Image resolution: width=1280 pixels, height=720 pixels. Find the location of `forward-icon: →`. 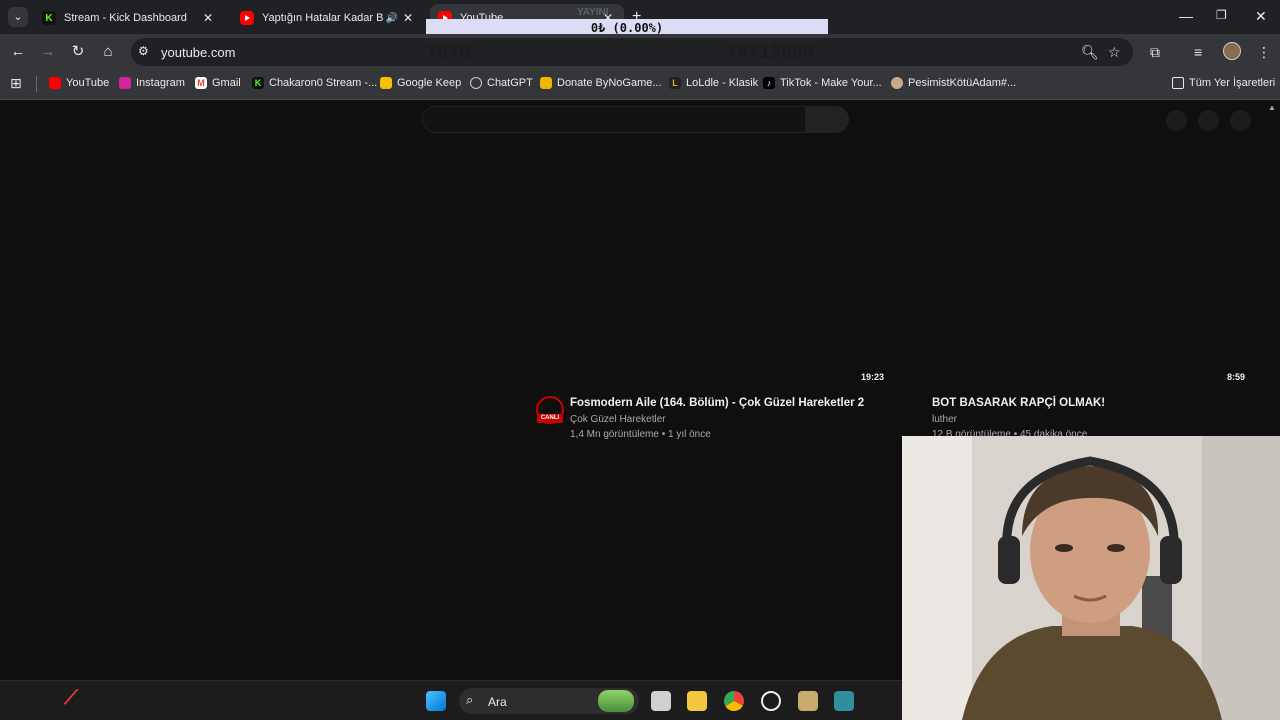

forward-icon: → is located at coordinates (48, 52).